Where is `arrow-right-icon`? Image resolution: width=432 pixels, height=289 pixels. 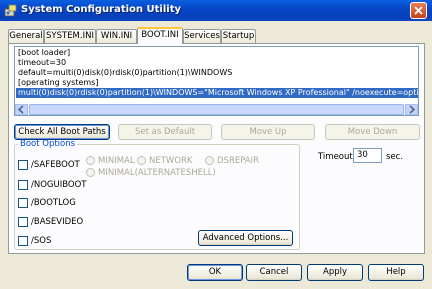
arrow-right-icon is located at coordinates (412, 109).